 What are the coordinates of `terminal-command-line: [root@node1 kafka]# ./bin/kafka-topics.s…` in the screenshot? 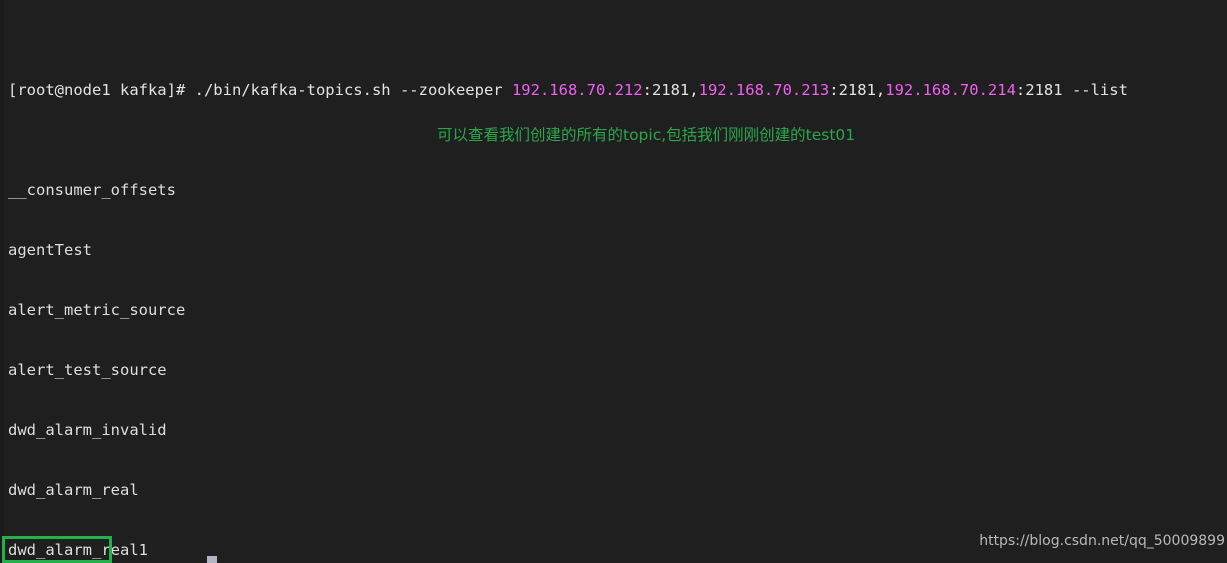 It's located at (615, 90).